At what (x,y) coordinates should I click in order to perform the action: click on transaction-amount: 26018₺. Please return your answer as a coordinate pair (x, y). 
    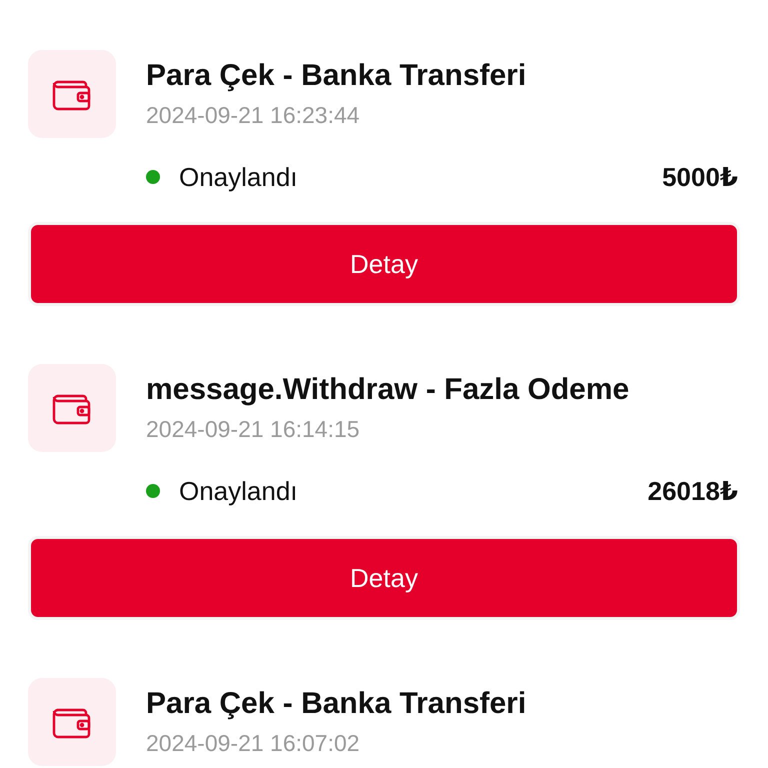
    Looking at the image, I should click on (693, 491).